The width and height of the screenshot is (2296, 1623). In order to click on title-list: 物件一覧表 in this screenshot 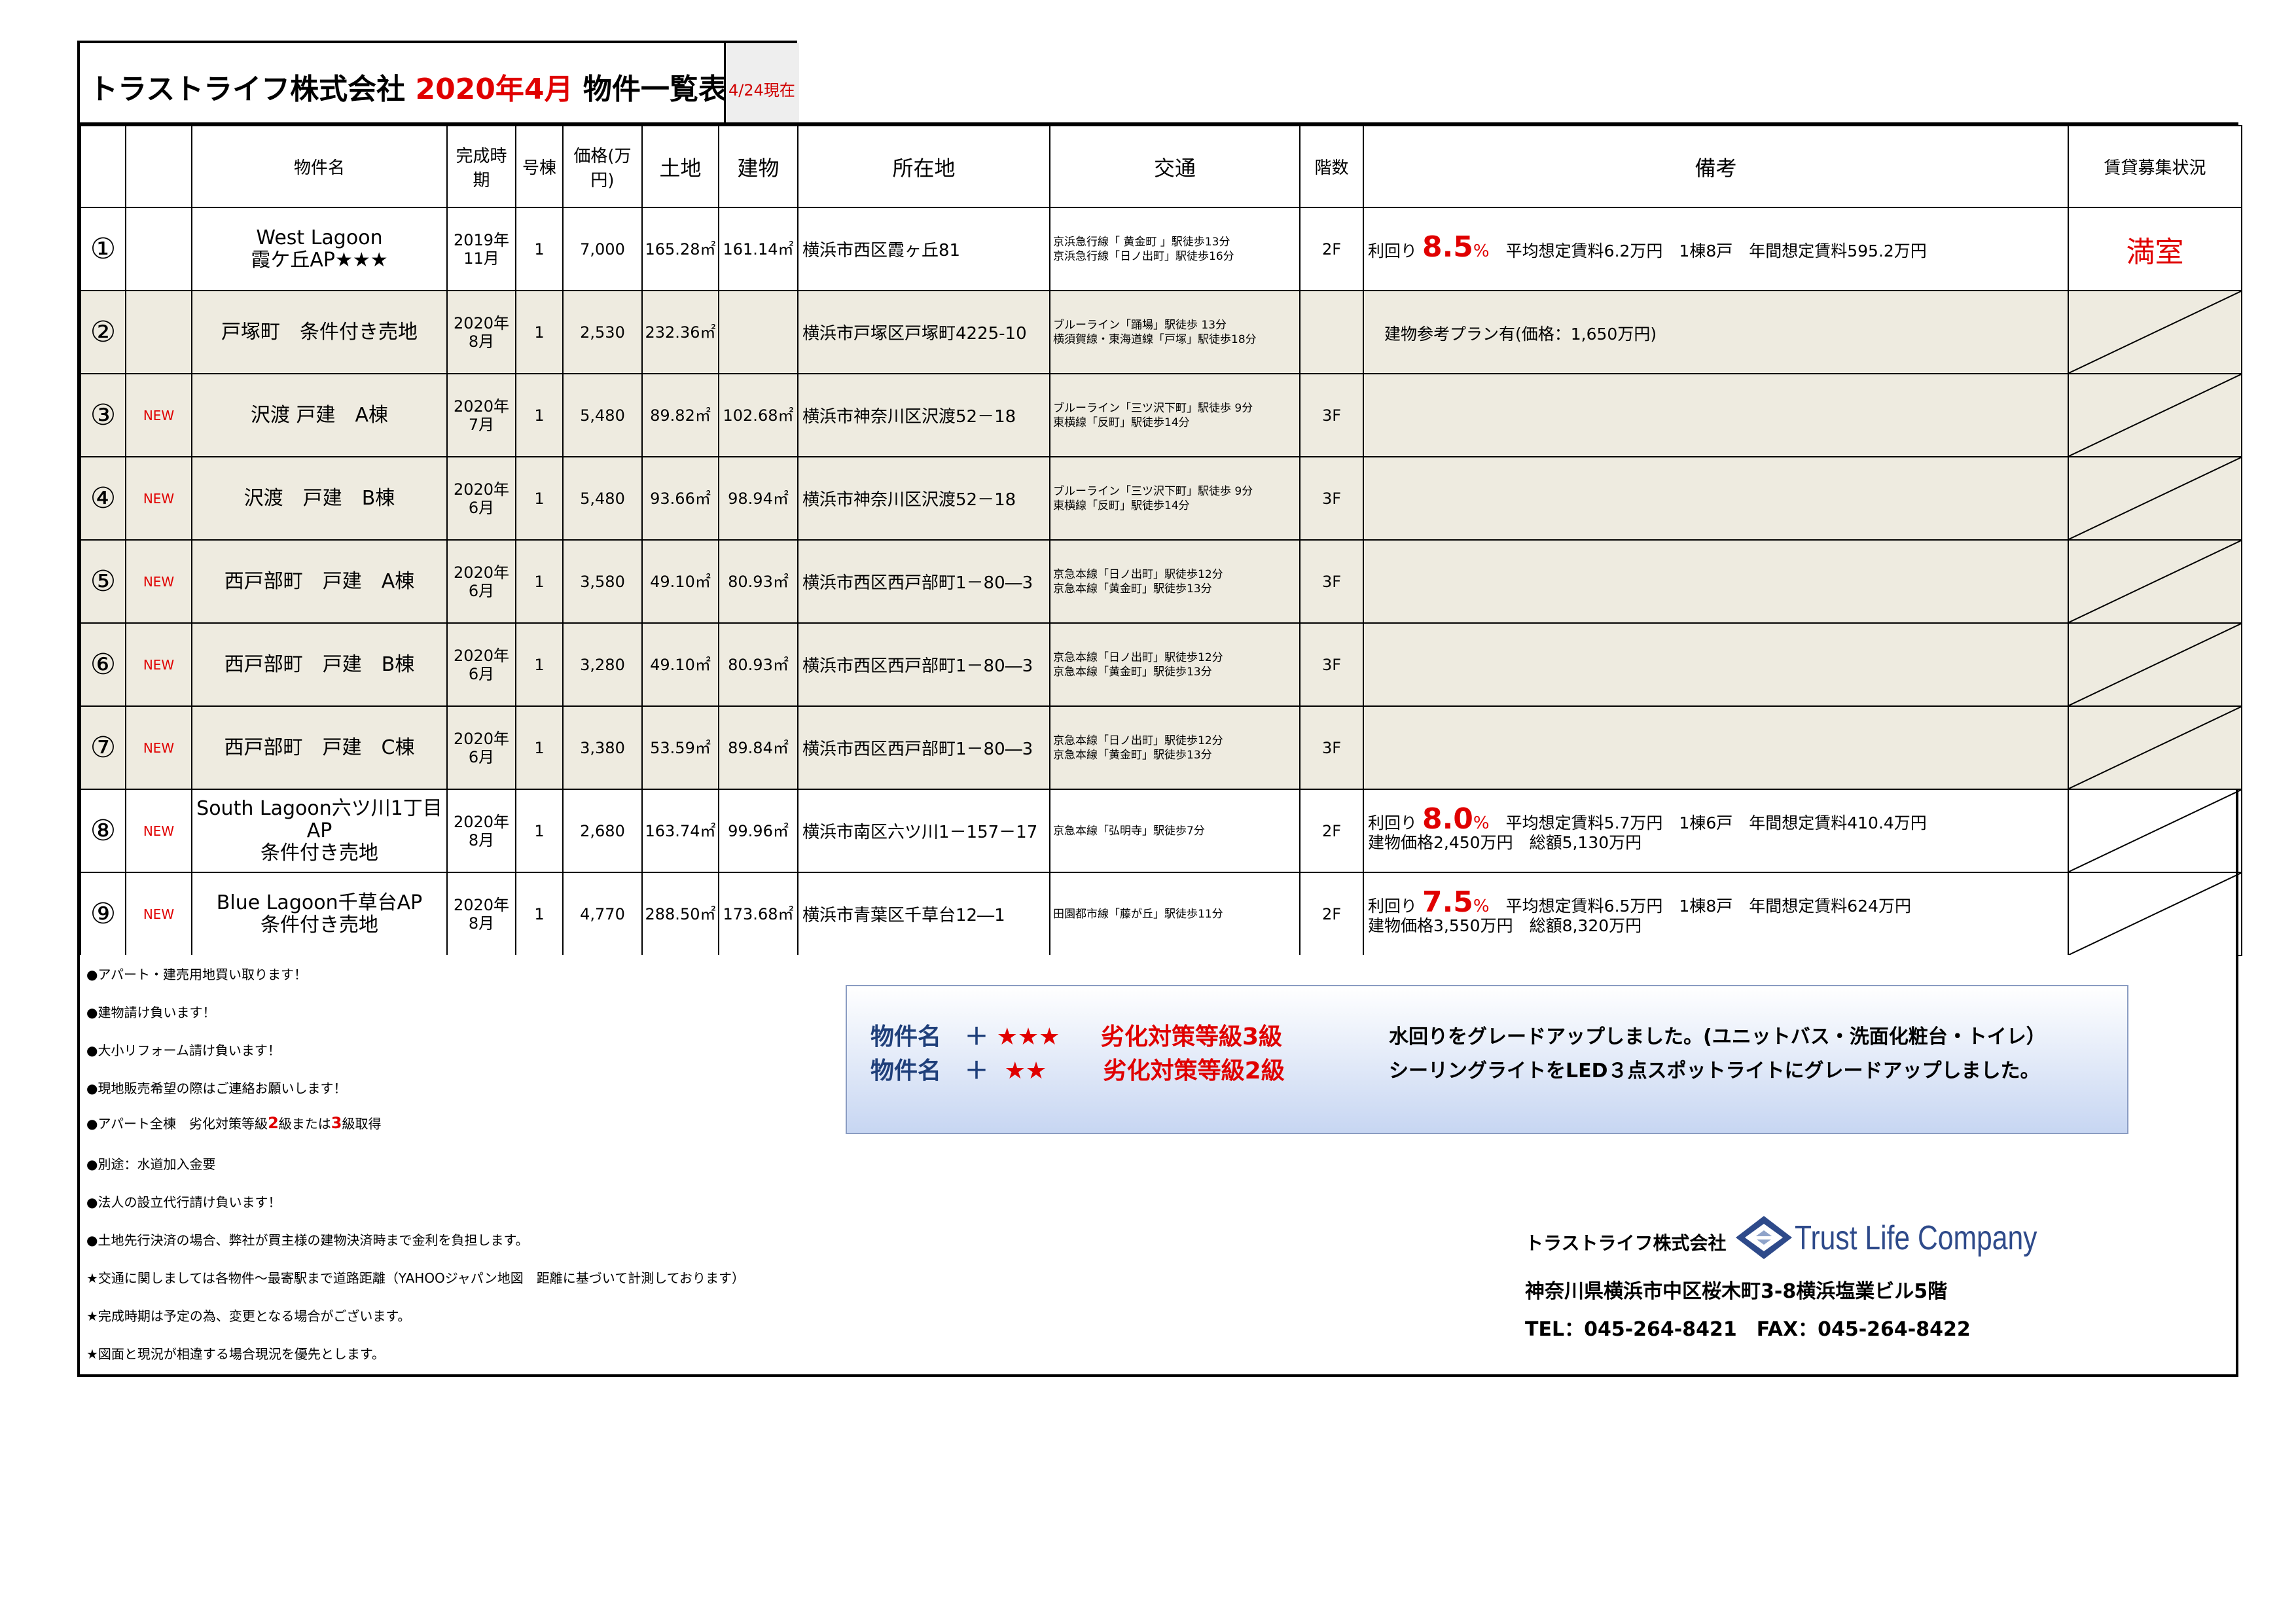, I will do `click(655, 90)`.